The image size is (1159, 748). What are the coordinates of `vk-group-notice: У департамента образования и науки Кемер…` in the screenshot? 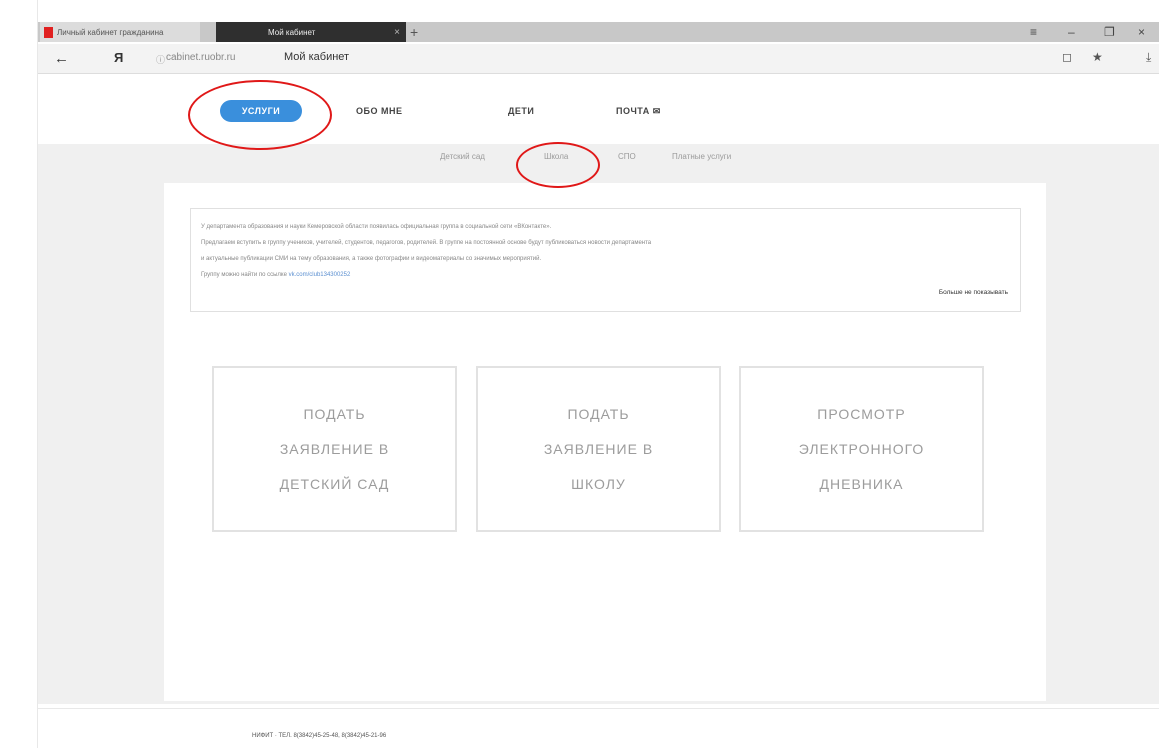 It's located at (605, 260).